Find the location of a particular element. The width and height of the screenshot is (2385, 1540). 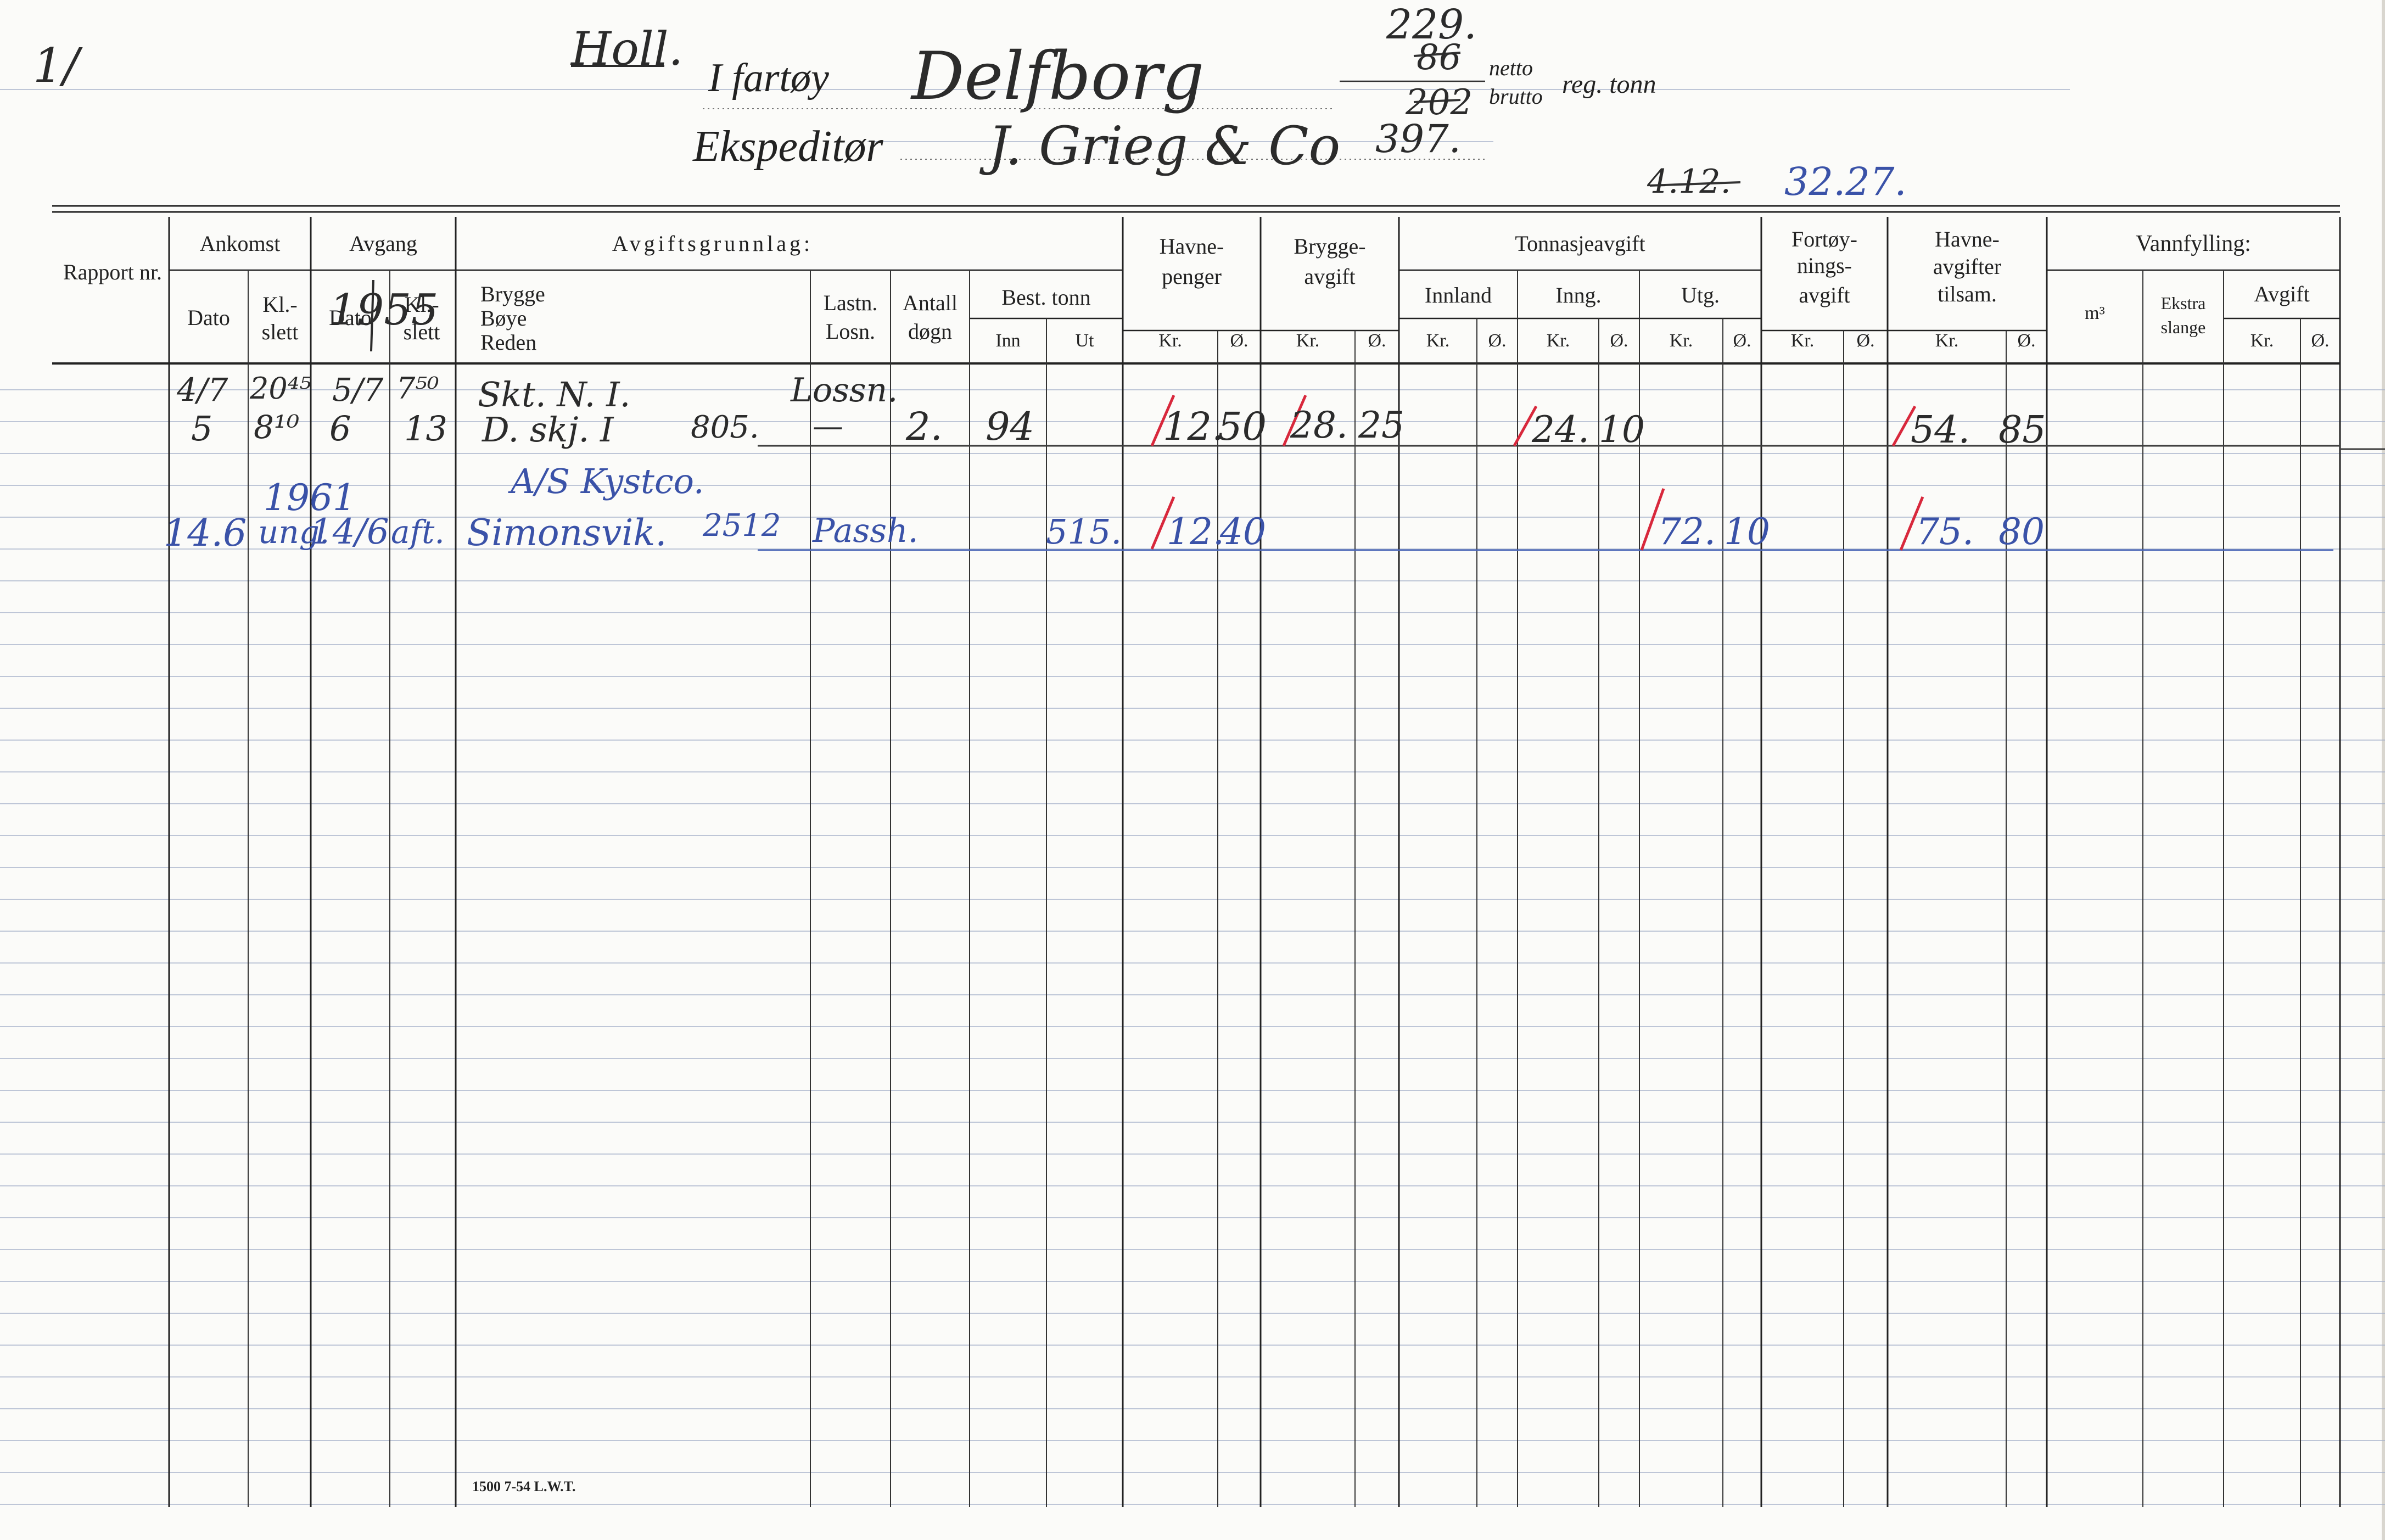

entry1-lastn-2: — is located at coordinates (828, 426).